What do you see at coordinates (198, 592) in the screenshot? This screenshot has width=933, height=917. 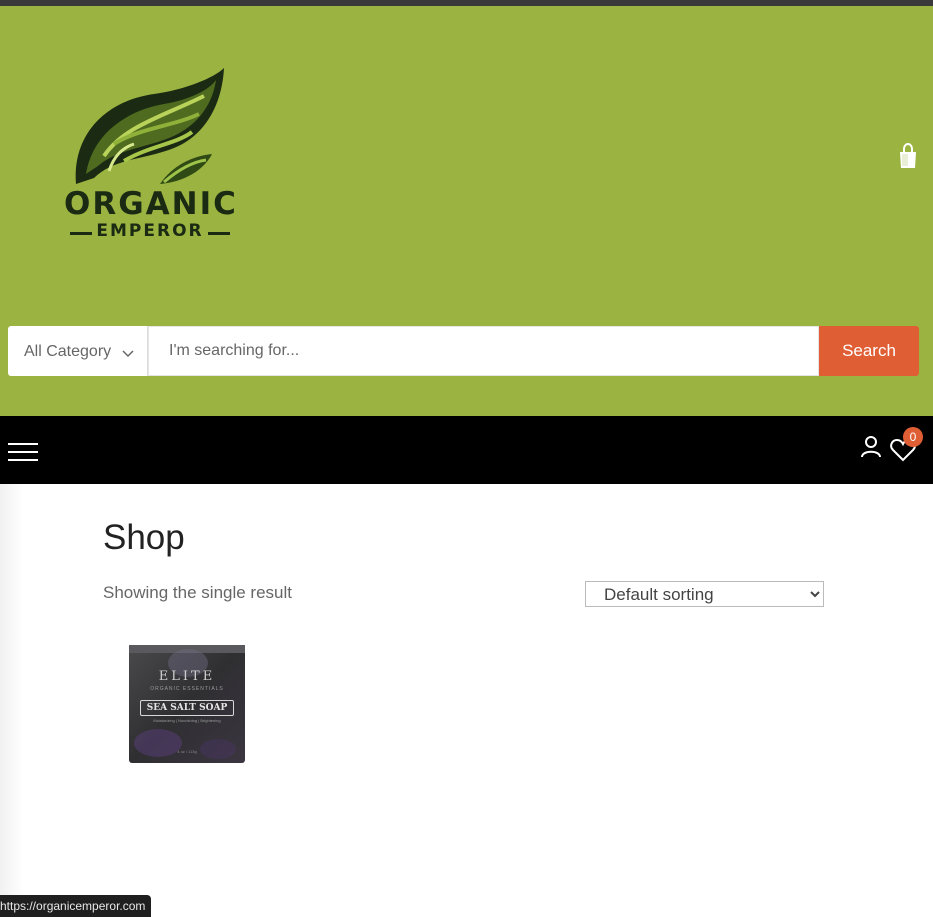 I see `result-count: Showing the single result` at bounding box center [198, 592].